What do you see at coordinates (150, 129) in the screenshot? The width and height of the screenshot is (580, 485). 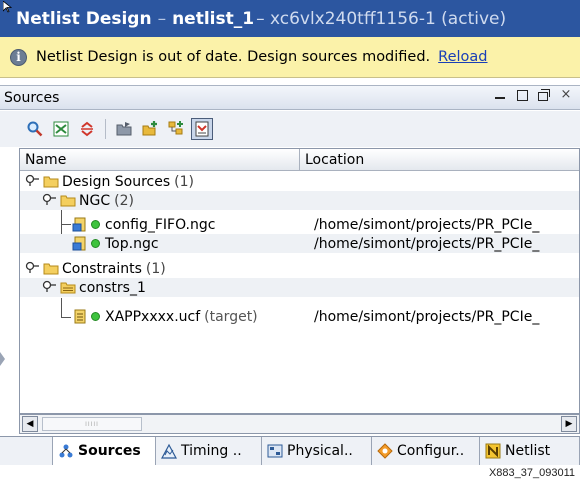 I see `add-sources-icon` at bounding box center [150, 129].